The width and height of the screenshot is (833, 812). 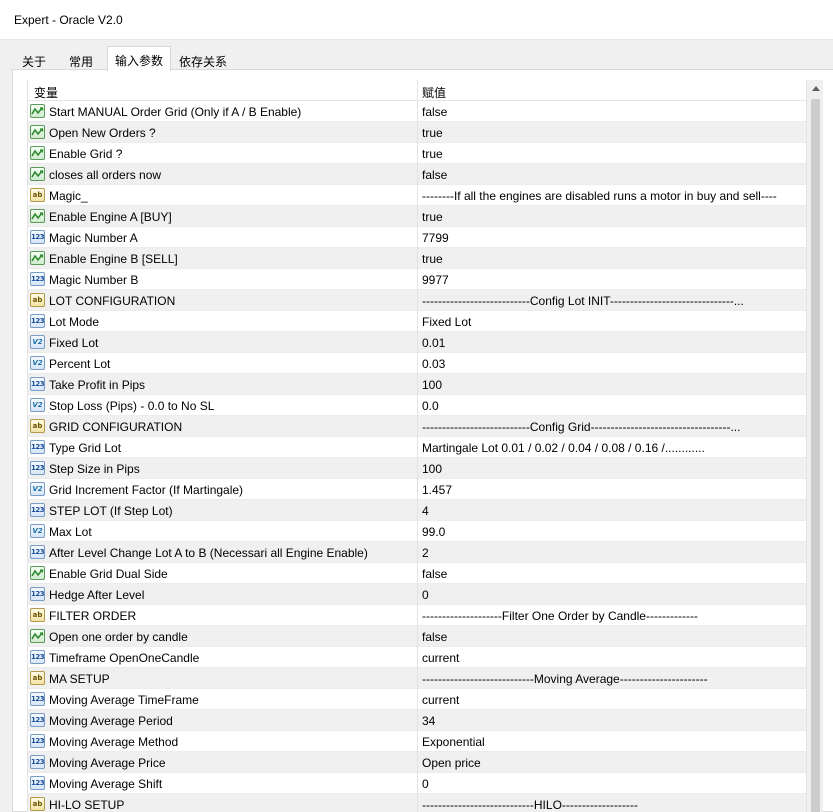 I want to click on parameter-value: Open price, so click(x=614, y=763).